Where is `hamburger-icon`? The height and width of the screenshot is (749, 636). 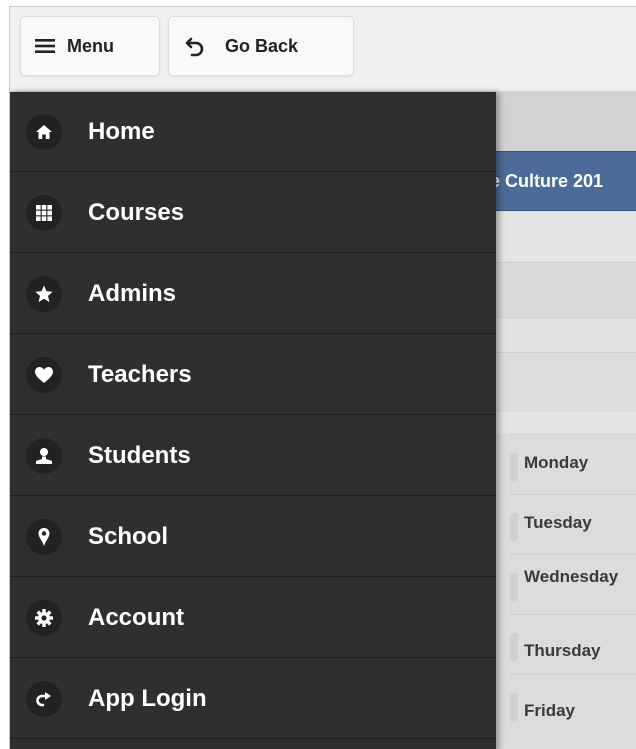 hamburger-icon is located at coordinates (45, 46).